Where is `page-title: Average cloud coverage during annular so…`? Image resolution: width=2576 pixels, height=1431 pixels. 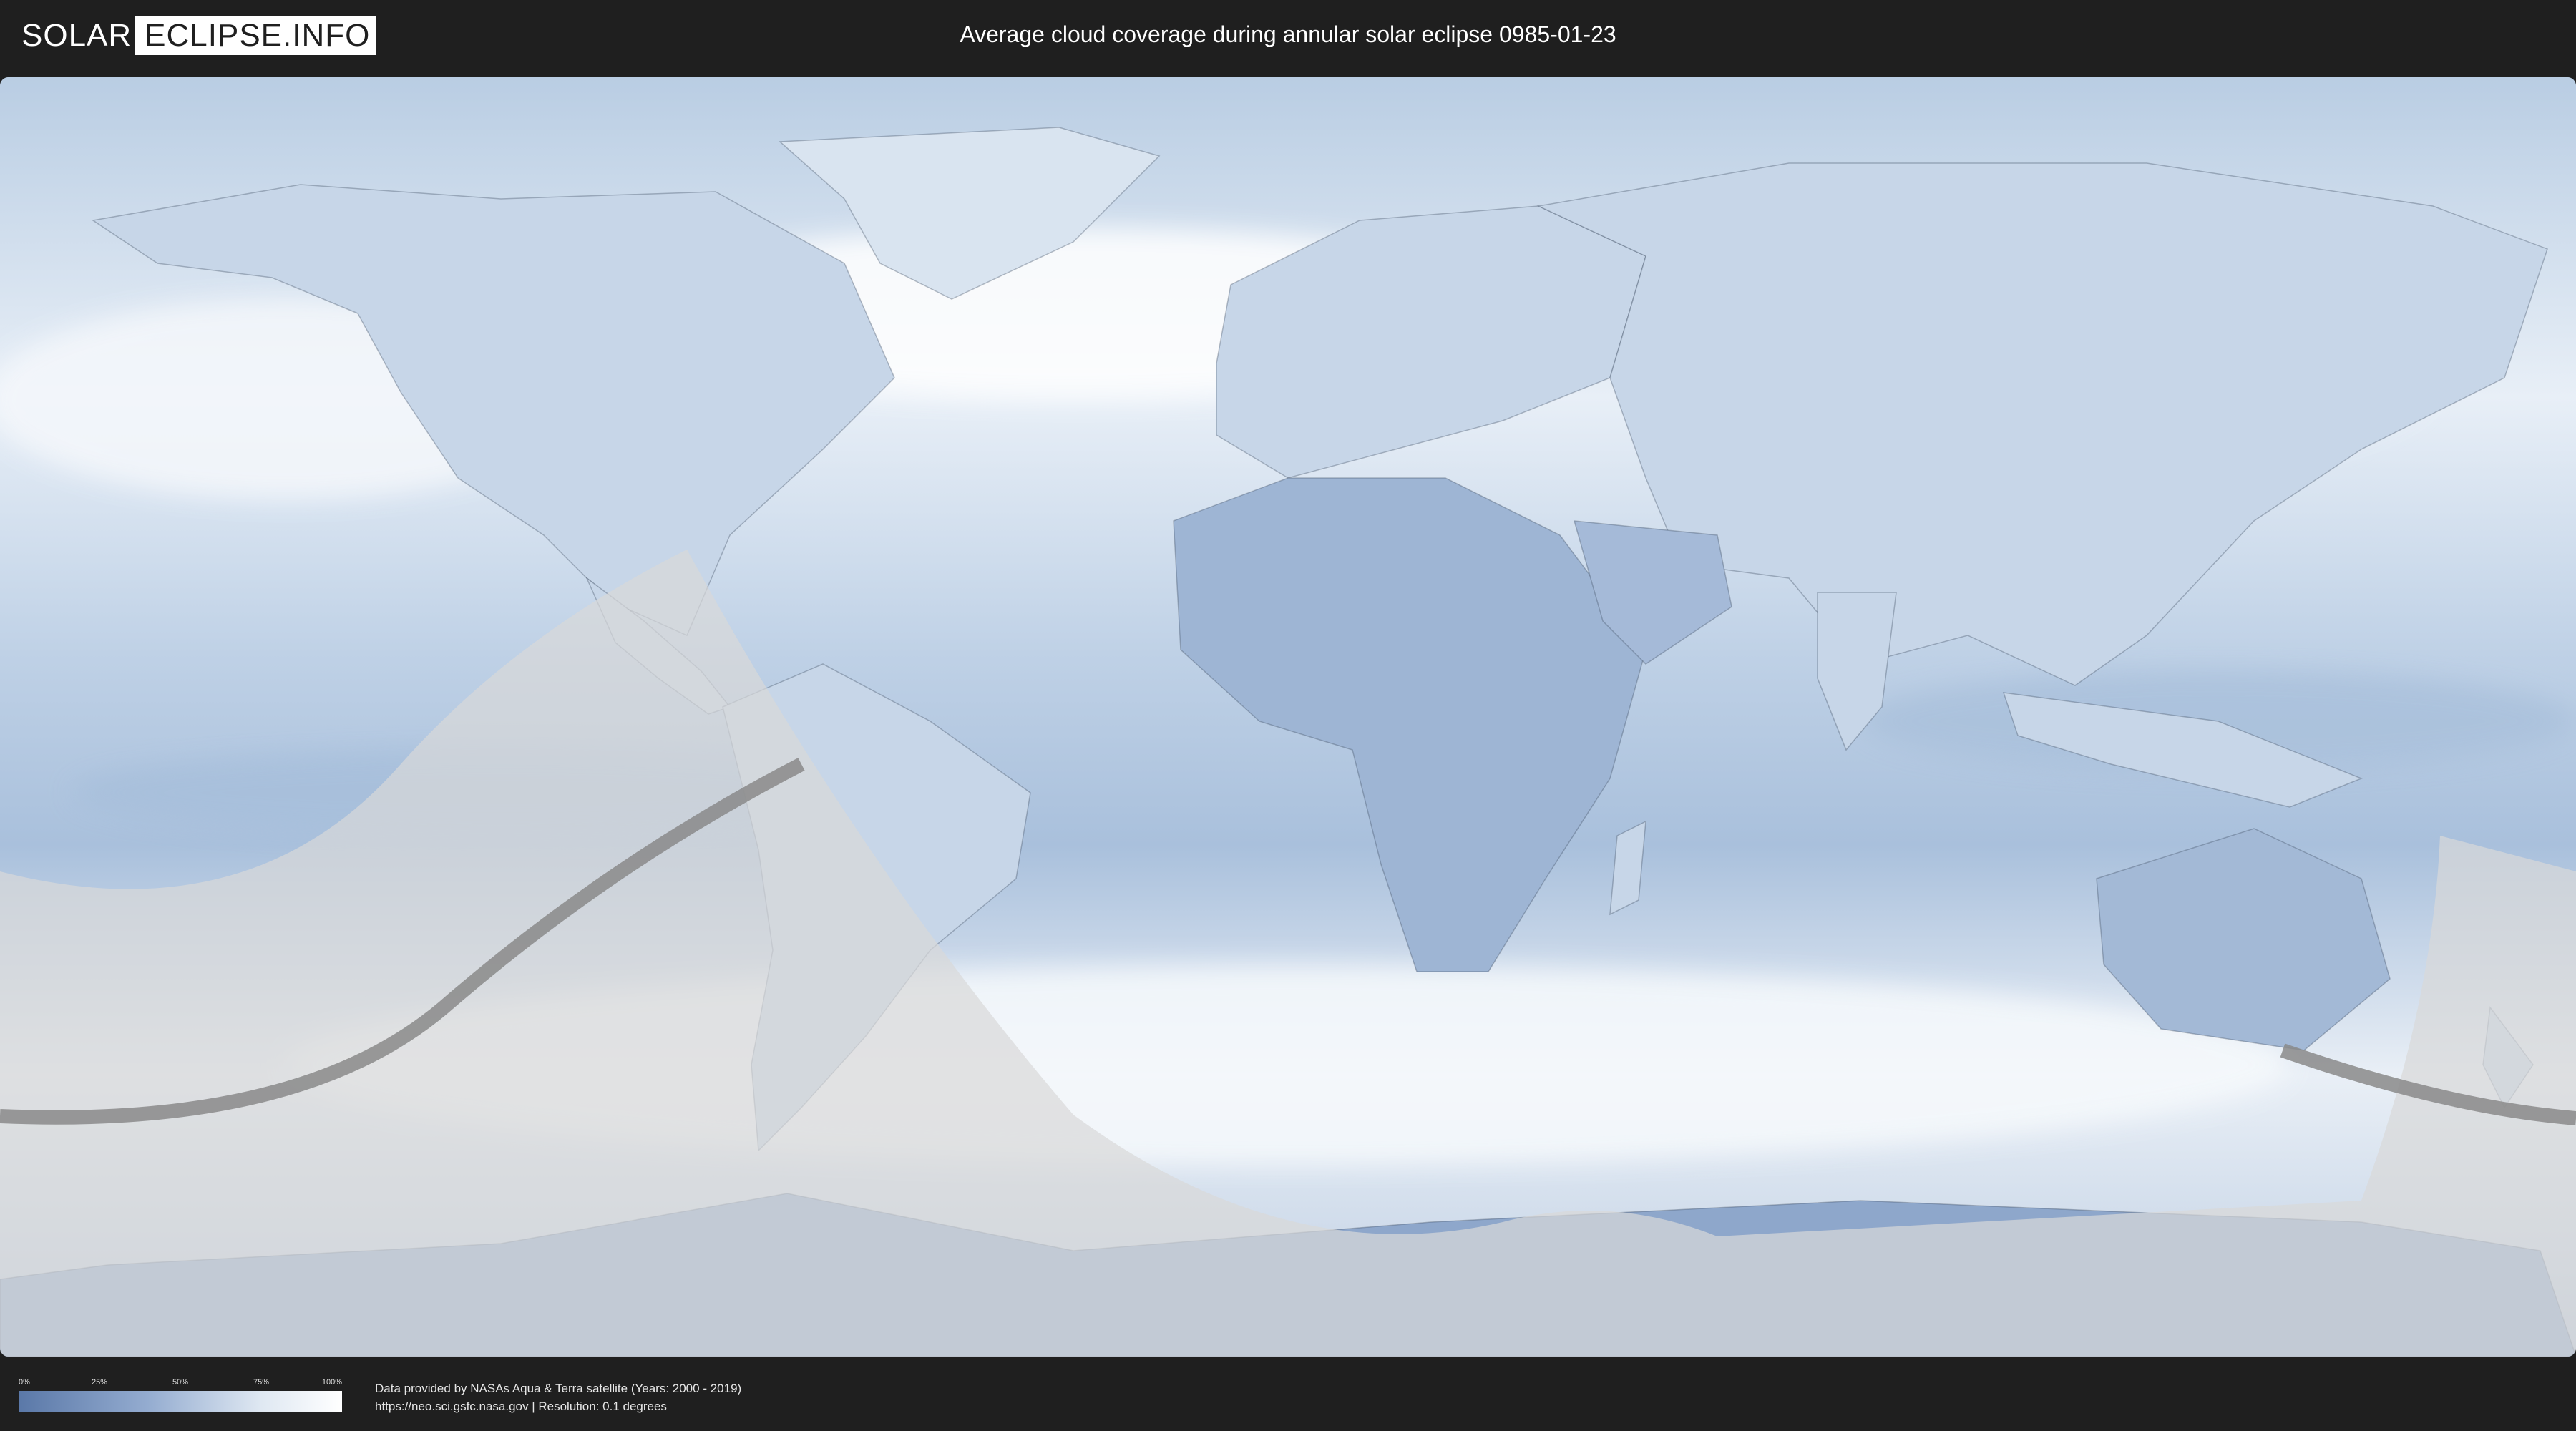
page-title: Average cloud coverage during annular so… is located at coordinates (1288, 34).